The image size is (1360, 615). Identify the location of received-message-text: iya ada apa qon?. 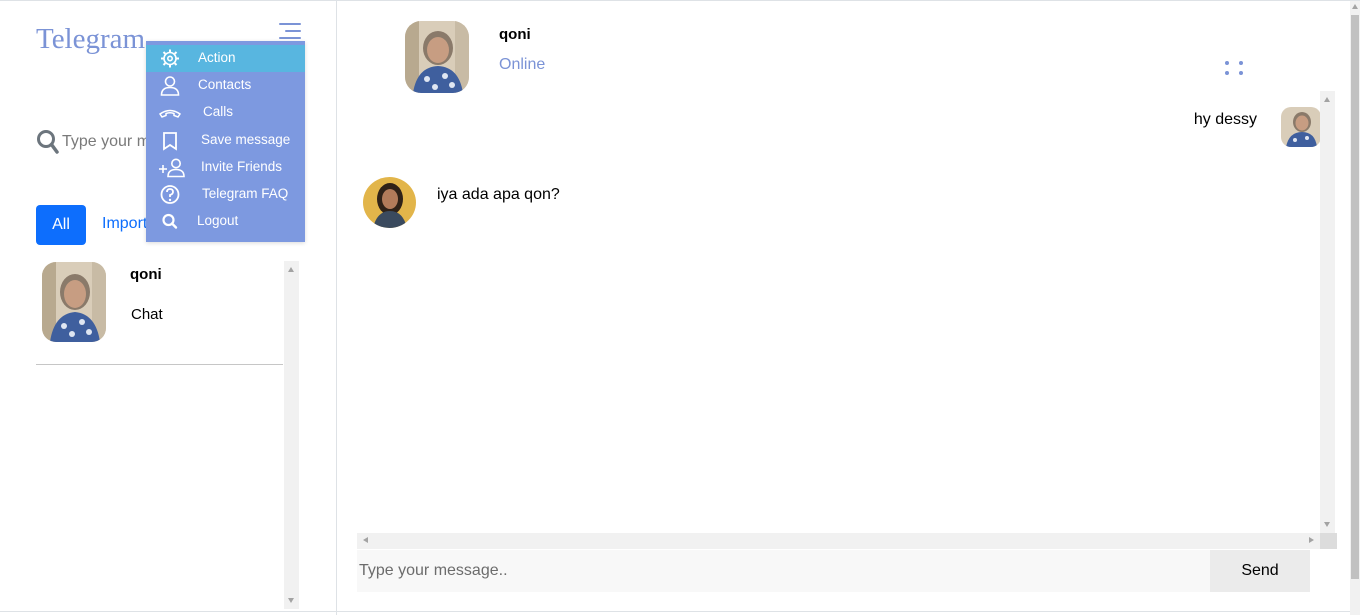
(498, 194).